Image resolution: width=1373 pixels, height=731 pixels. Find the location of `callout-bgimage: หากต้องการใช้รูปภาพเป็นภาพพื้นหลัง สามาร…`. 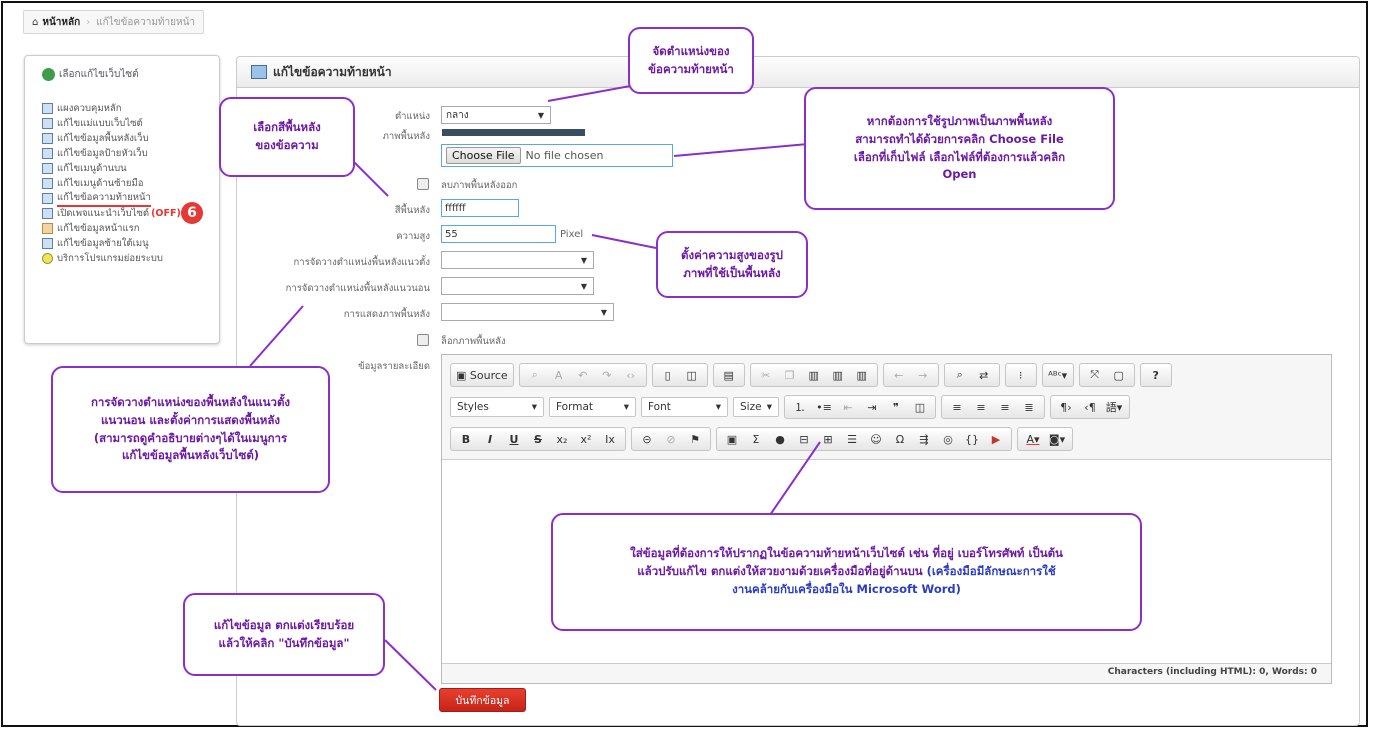

callout-bgimage: หากต้องการใช้รูปภาพเป็นภาพพื้นหลัง สามาร… is located at coordinates (959, 148).